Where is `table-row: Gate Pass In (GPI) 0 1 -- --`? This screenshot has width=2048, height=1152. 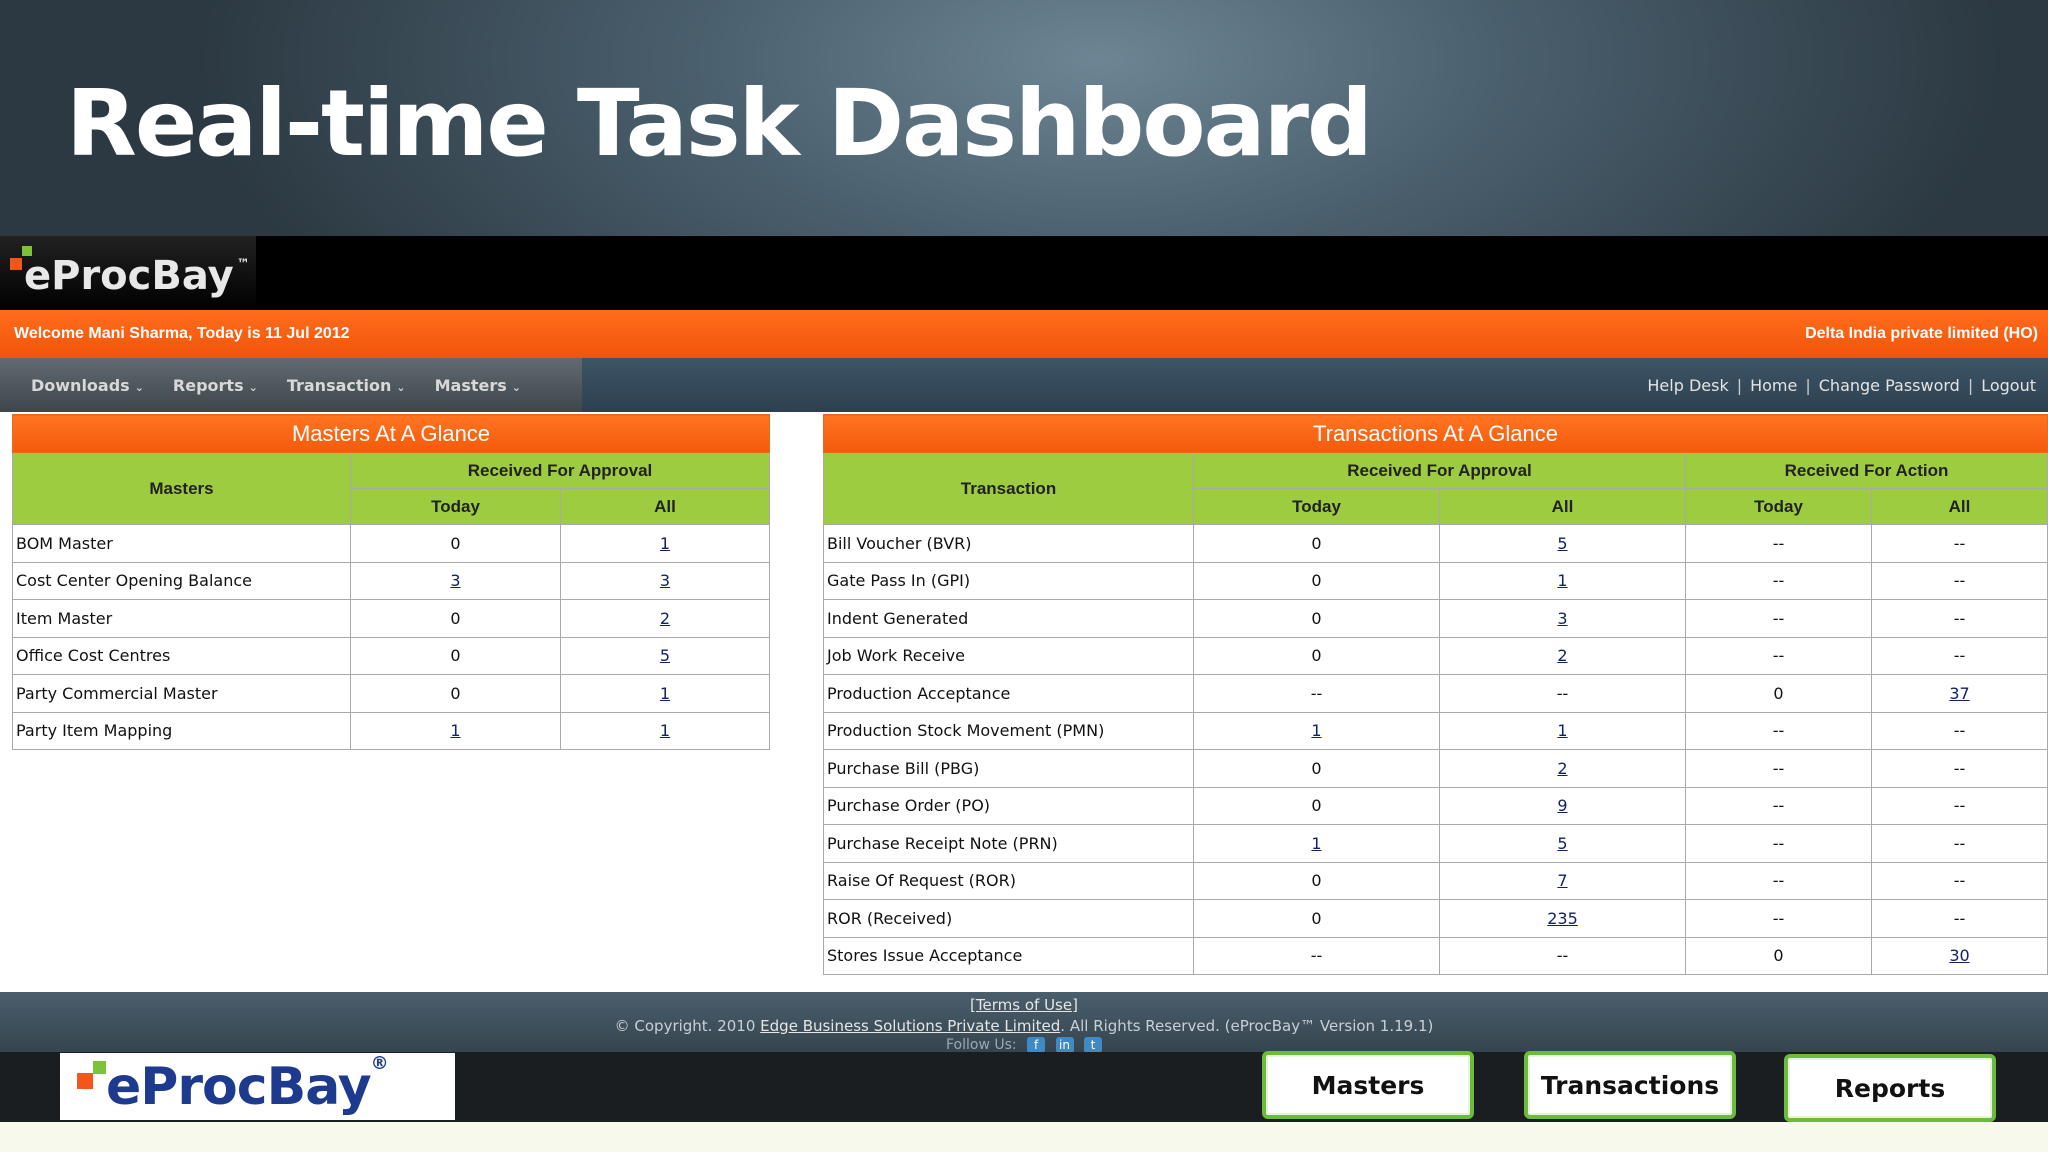
table-row: Gate Pass In (GPI) 0 1 -- -- is located at coordinates (1435, 580).